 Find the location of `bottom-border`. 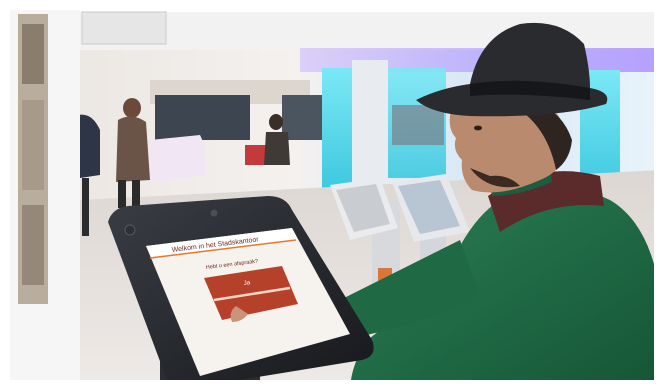

bottom-border is located at coordinates (330, 384).